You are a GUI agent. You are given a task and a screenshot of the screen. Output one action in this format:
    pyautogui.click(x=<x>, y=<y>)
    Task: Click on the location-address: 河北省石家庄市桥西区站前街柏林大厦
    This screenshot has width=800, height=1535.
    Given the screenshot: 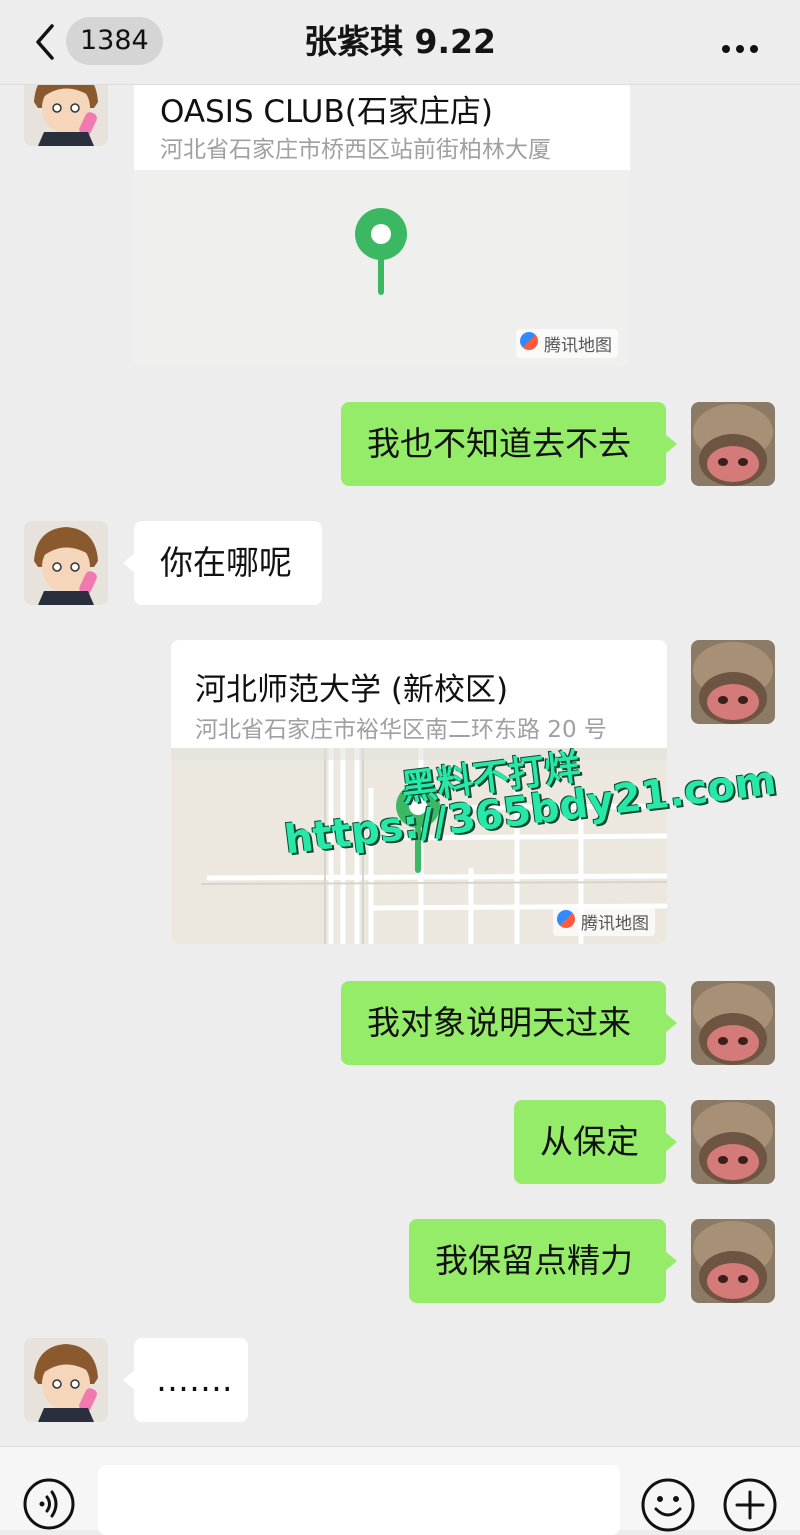 What is the action you would take?
    pyautogui.click(x=355, y=150)
    